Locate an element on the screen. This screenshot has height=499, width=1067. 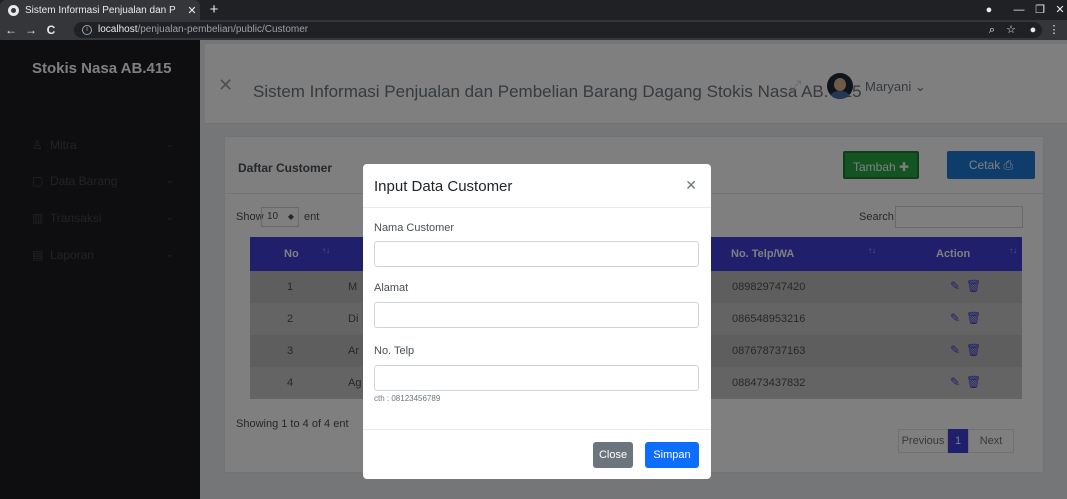
name-field is located at coordinates (536, 254).